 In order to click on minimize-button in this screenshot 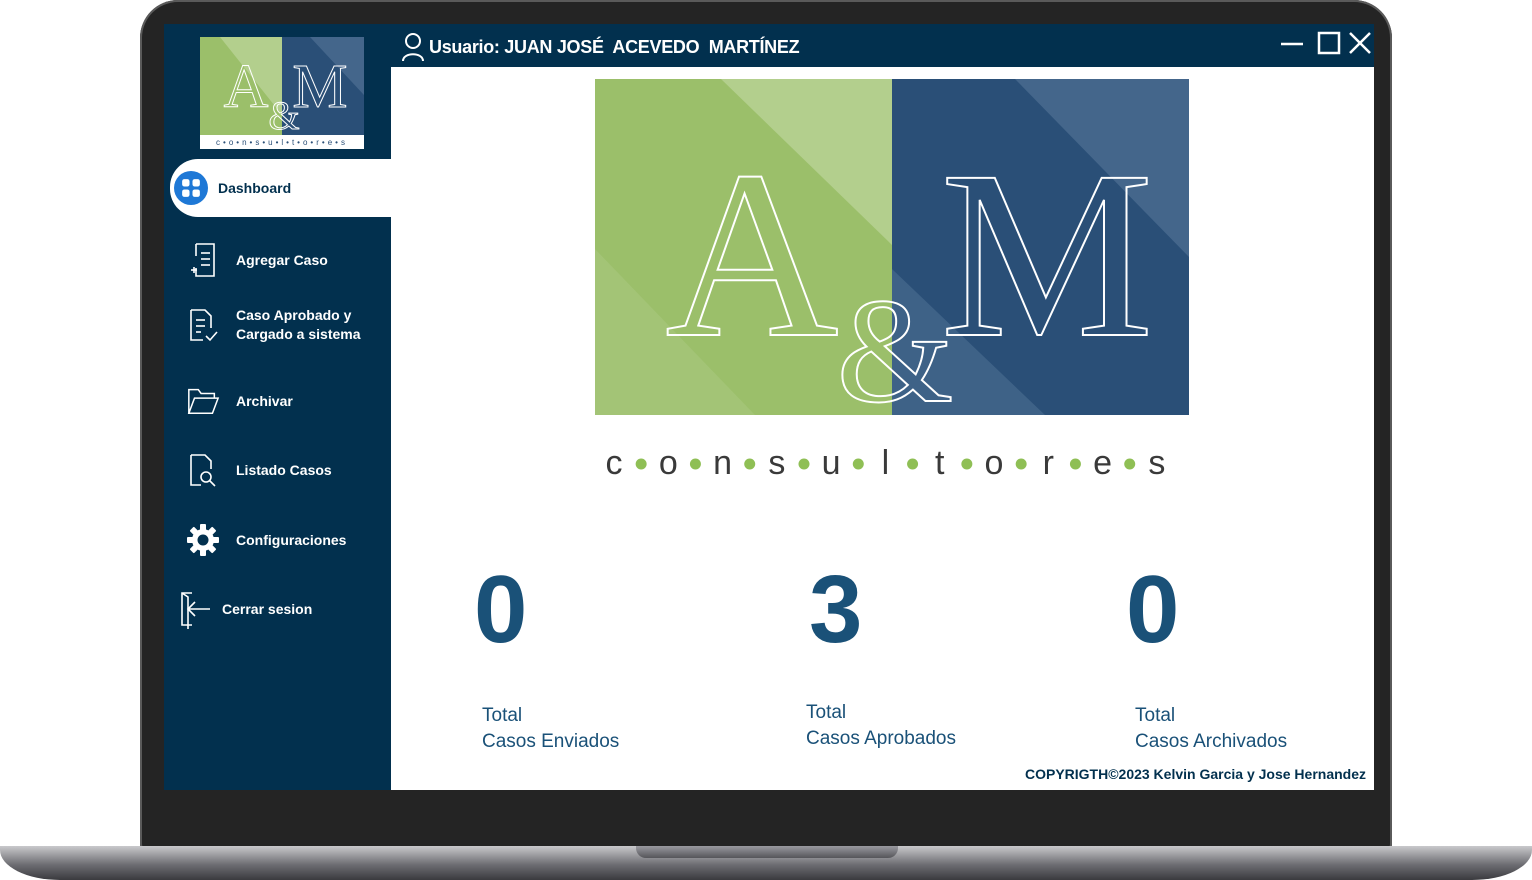, I will do `click(1292, 43)`.